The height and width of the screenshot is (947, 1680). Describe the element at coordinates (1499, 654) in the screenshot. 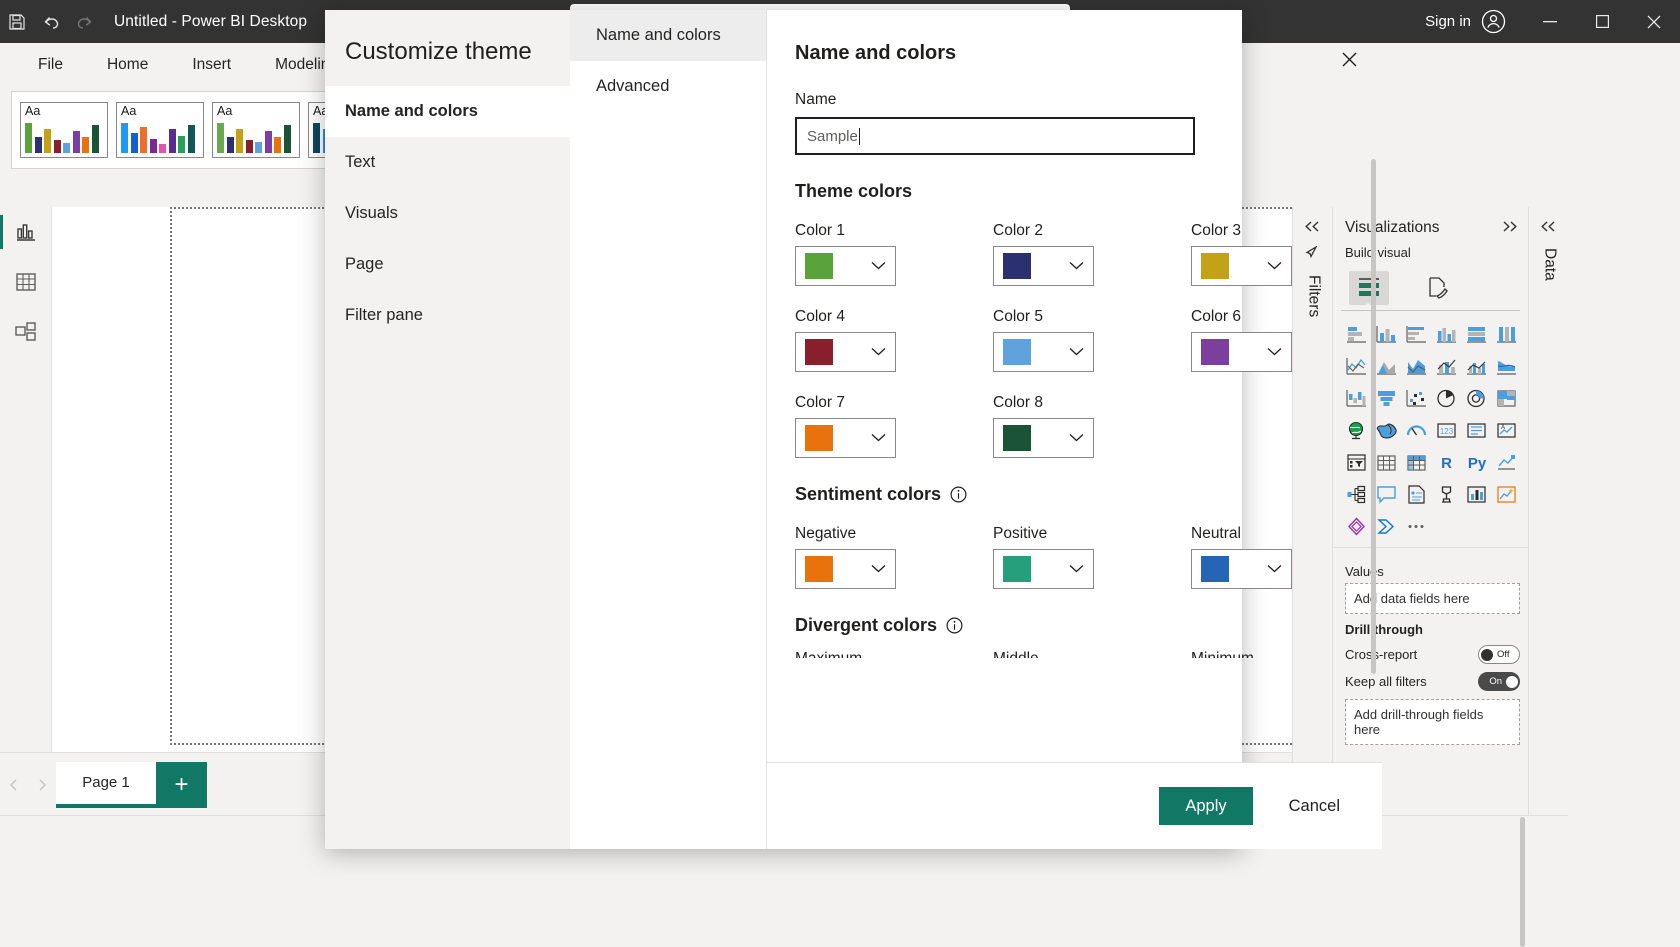

I see `cross-report-toggle: Off` at that location.